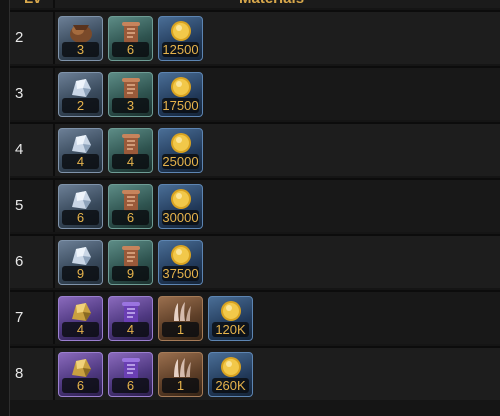 This screenshot has height=416, width=500. What do you see at coordinates (19, 149) in the screenshot?
I see `level-number: 4` at bounding box center [19, 149].